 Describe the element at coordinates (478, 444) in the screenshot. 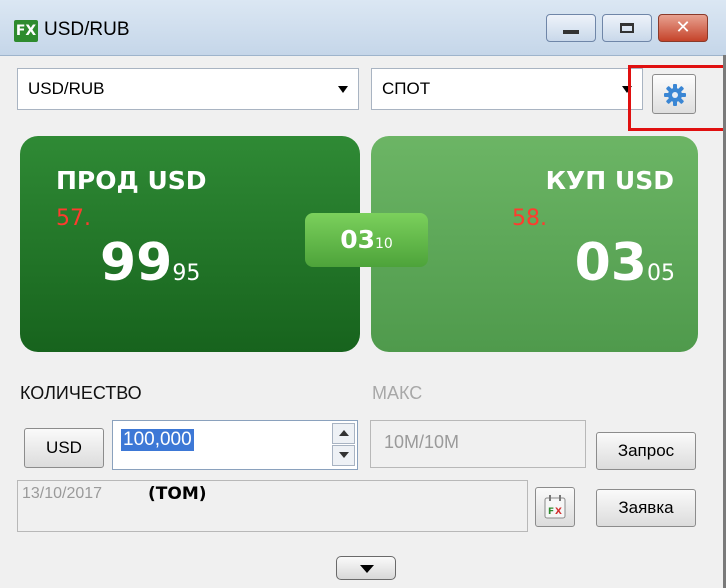

I see `max-amount-field: 10M/10M` at that location.